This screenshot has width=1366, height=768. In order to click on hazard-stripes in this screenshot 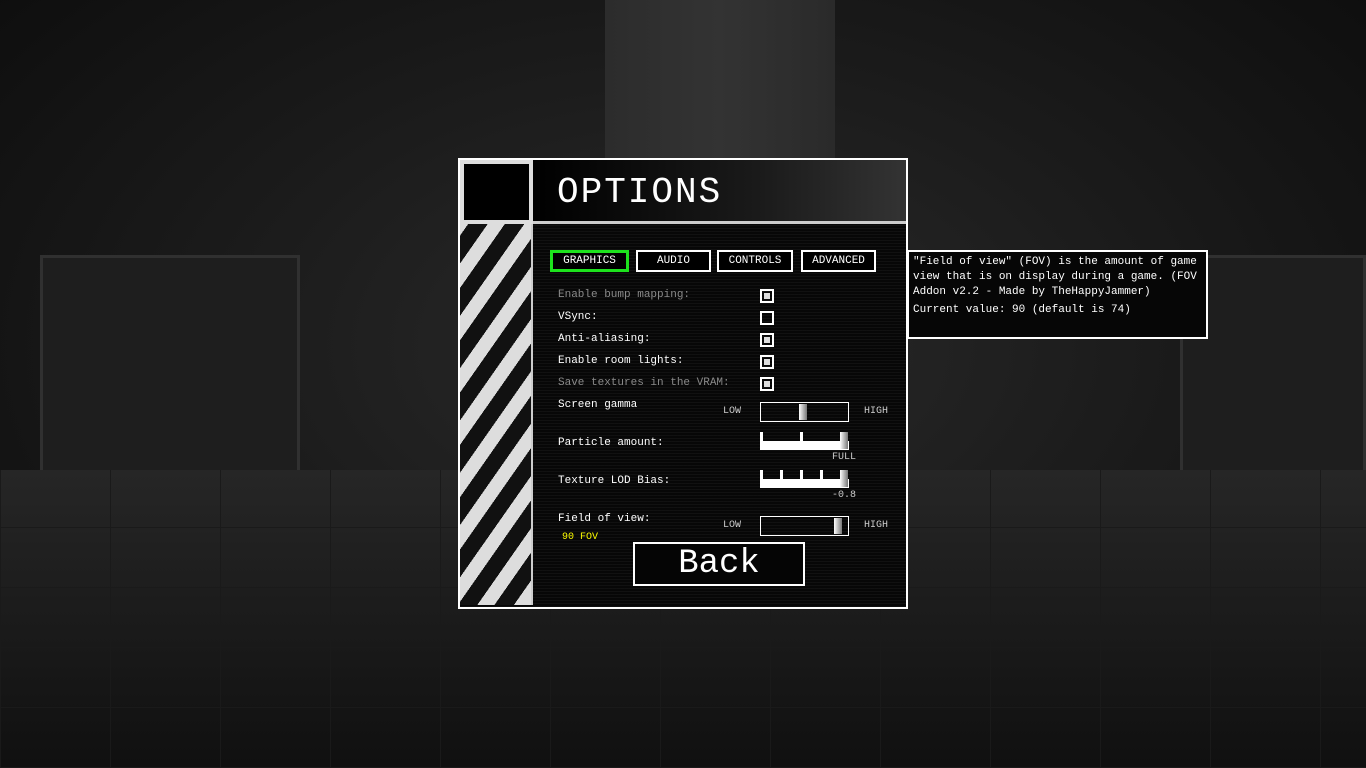, I will do `click(496, 414)`.